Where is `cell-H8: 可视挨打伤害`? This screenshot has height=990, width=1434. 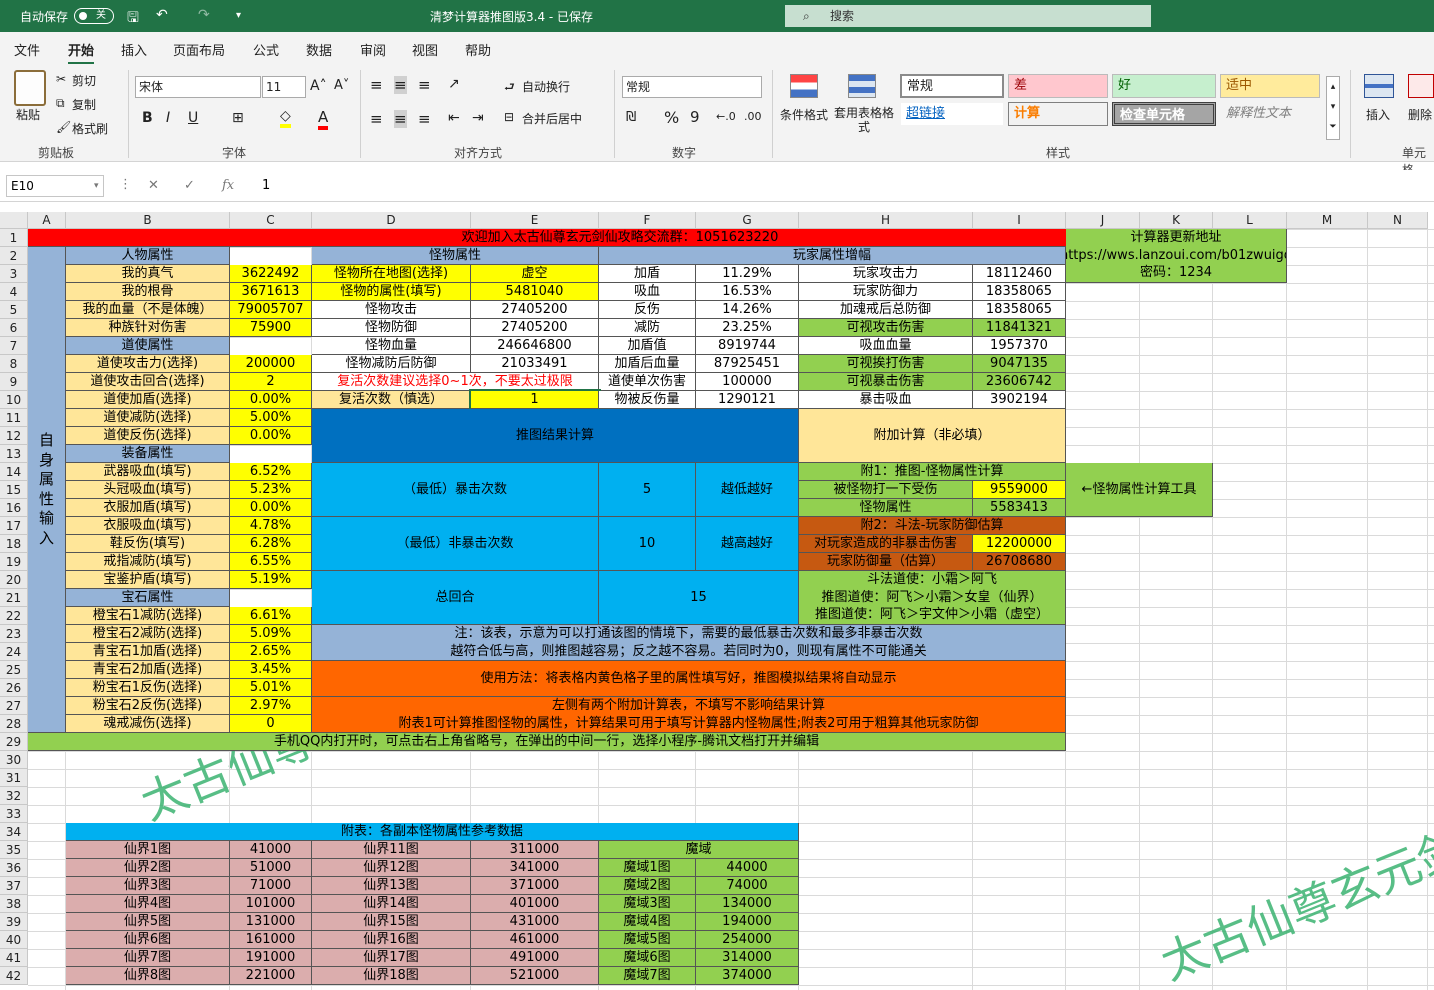 cell-H8: 可视挨打伤害 is located at coordinates (886, 364).